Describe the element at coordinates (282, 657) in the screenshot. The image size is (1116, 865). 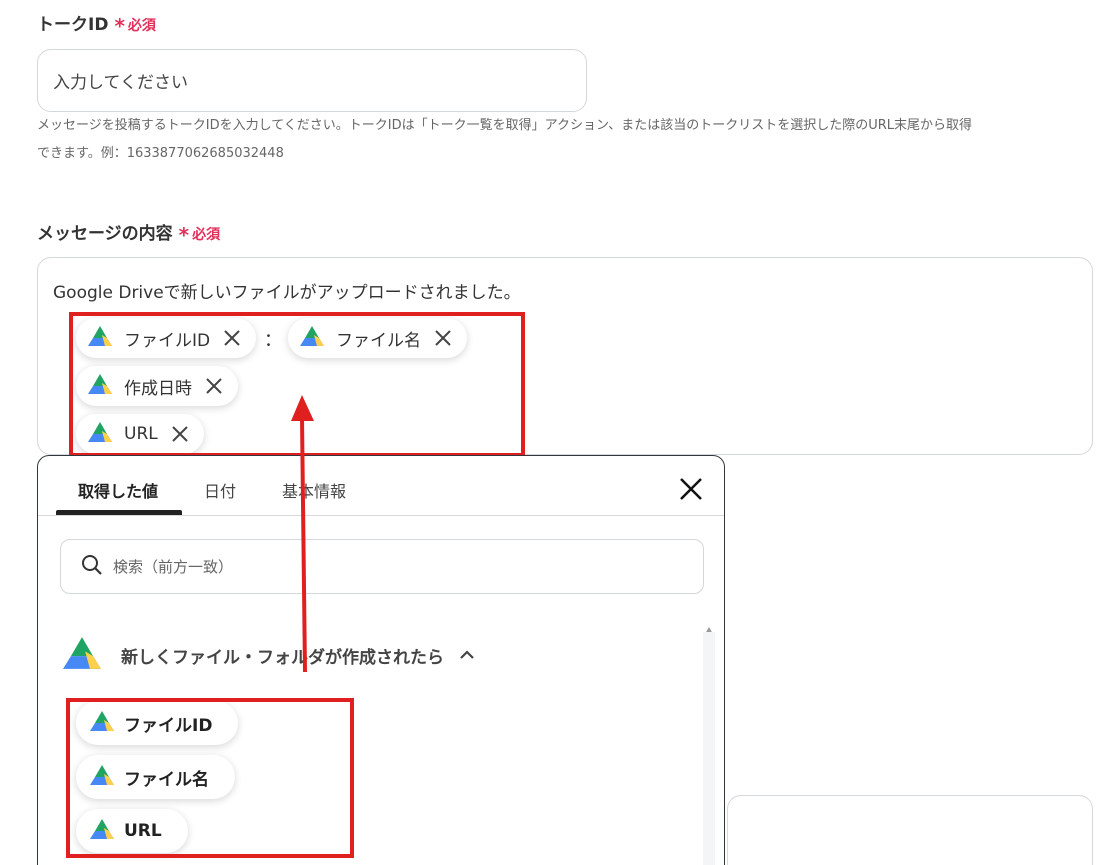
I see `section-title: 新しくファイル・フォルダが作成されたら` at that location.